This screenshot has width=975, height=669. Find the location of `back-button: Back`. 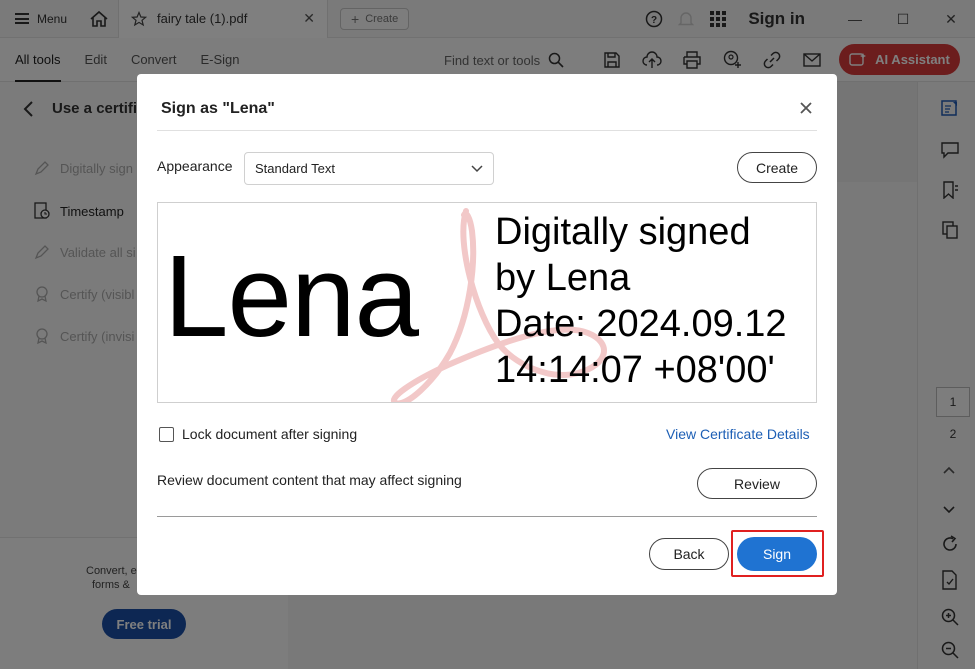

back-button: Back is located at coordinates (689, 554).